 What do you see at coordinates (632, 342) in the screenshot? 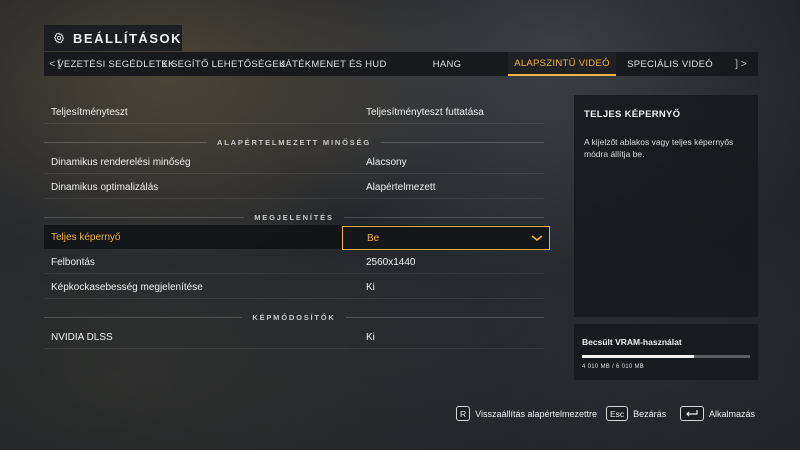
I see `vram-title: Becsült VRAM-használat` at bounding box center [632, 342].